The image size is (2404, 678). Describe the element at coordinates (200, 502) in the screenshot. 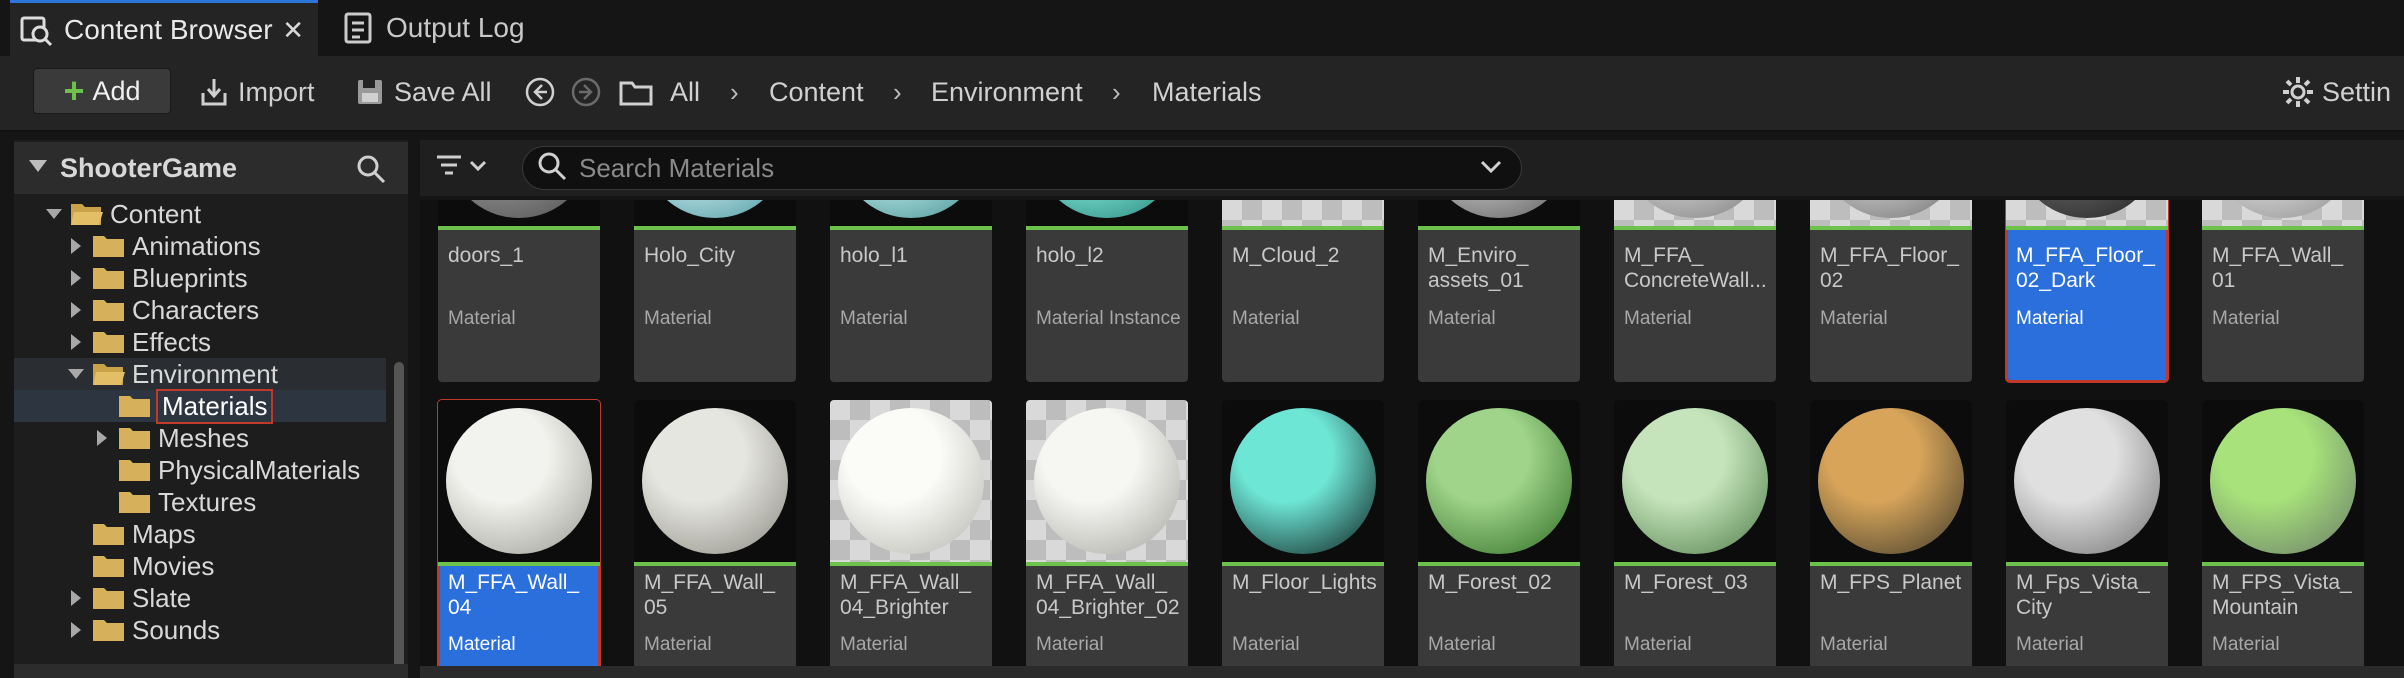

I see `tree-item-textures: Textures` at that location.